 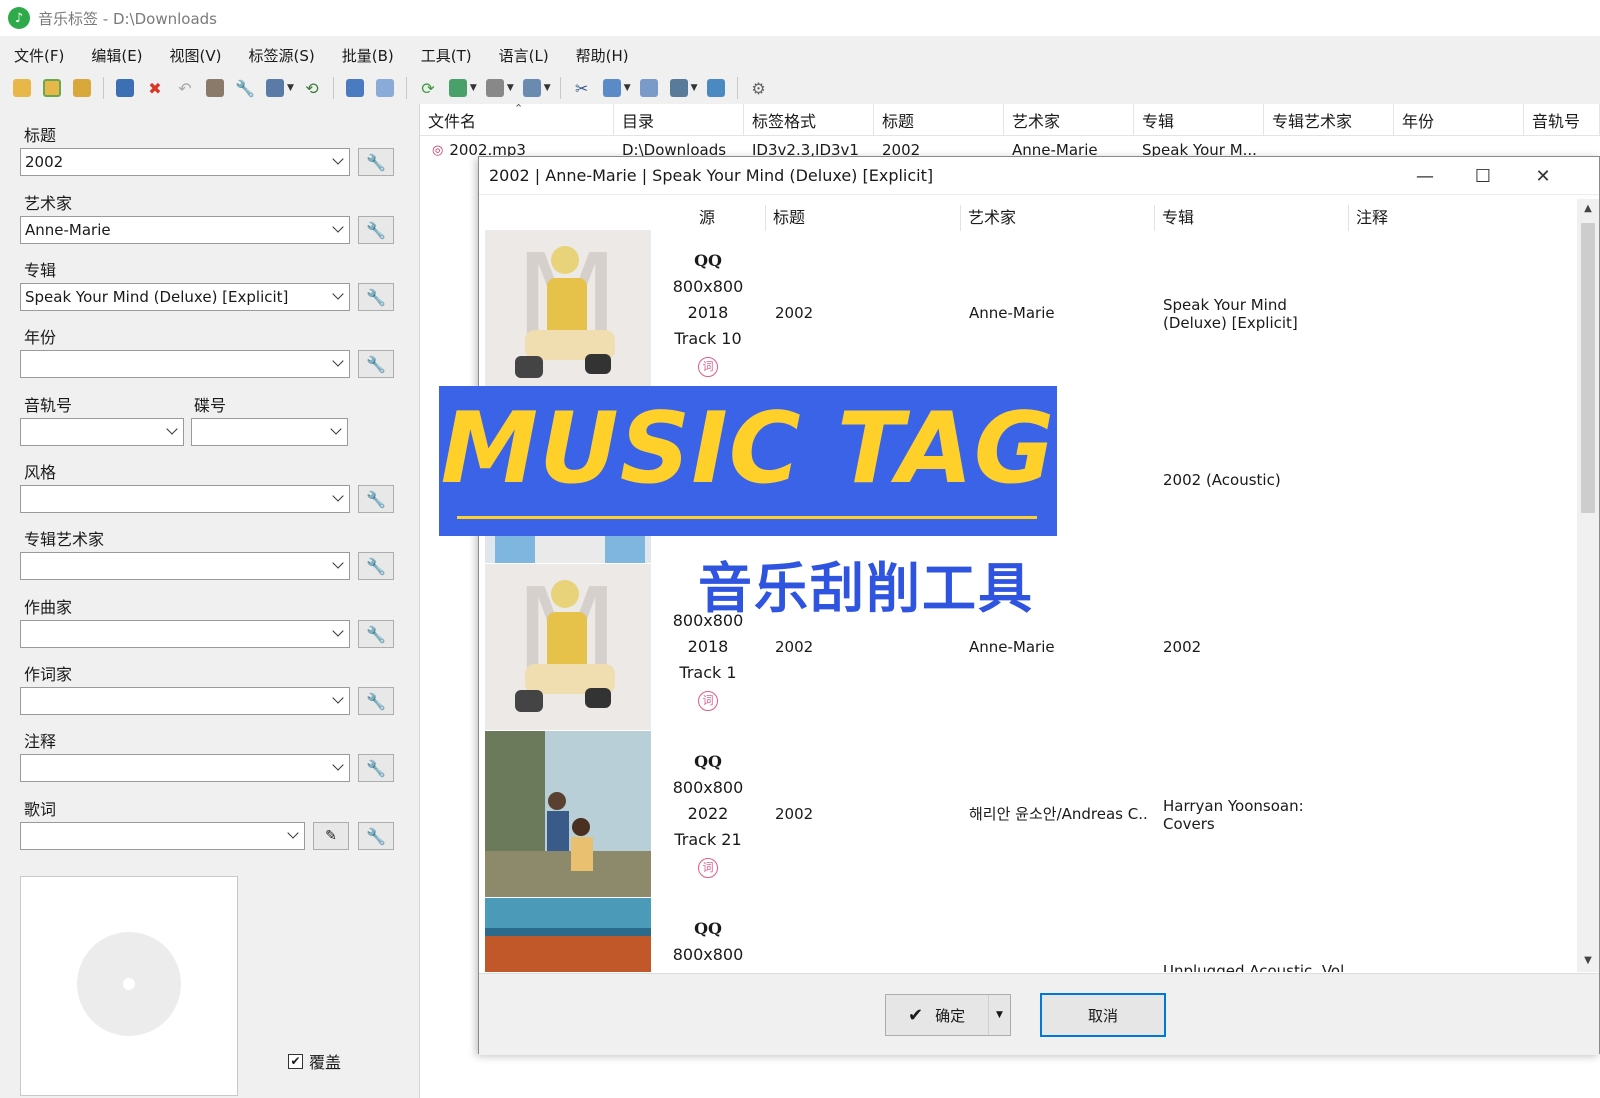 I want to click on undo-icon: ↶, so click(x=185, y=88).